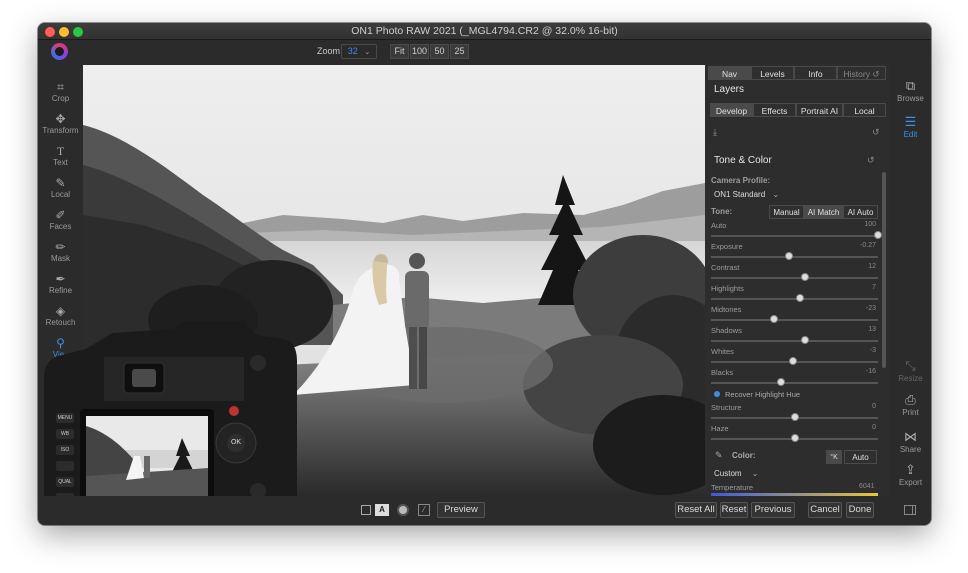 Image resolution: width=968 pixels, height=573 pixels. What do you see at coordinates (60, 258) in the screenshot?
I see `tool-label: Mask` at bounding box center [60, 258].